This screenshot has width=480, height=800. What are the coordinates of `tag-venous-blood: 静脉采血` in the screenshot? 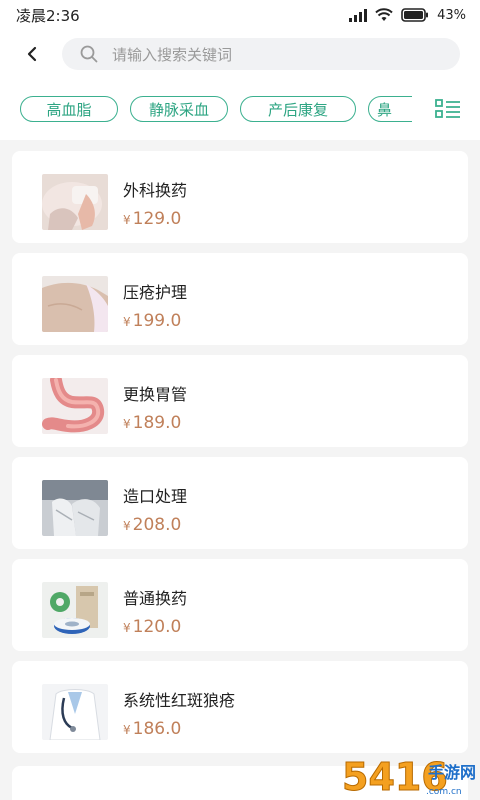 It's located at (179, 109).